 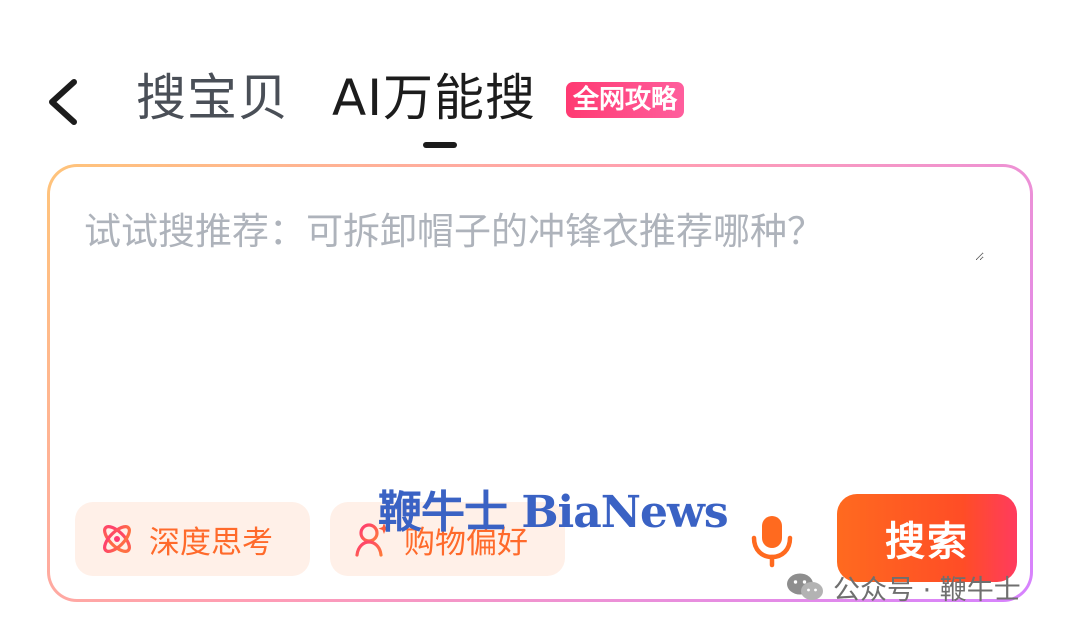 I want to click on active-tab-indicator, so click(x=440, y=145).